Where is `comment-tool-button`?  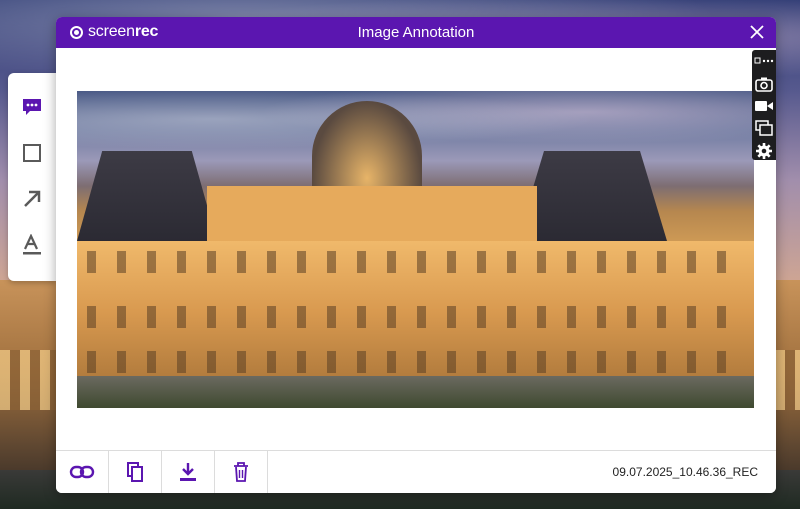
comment-tool-button is located at coordinates (32, 107).